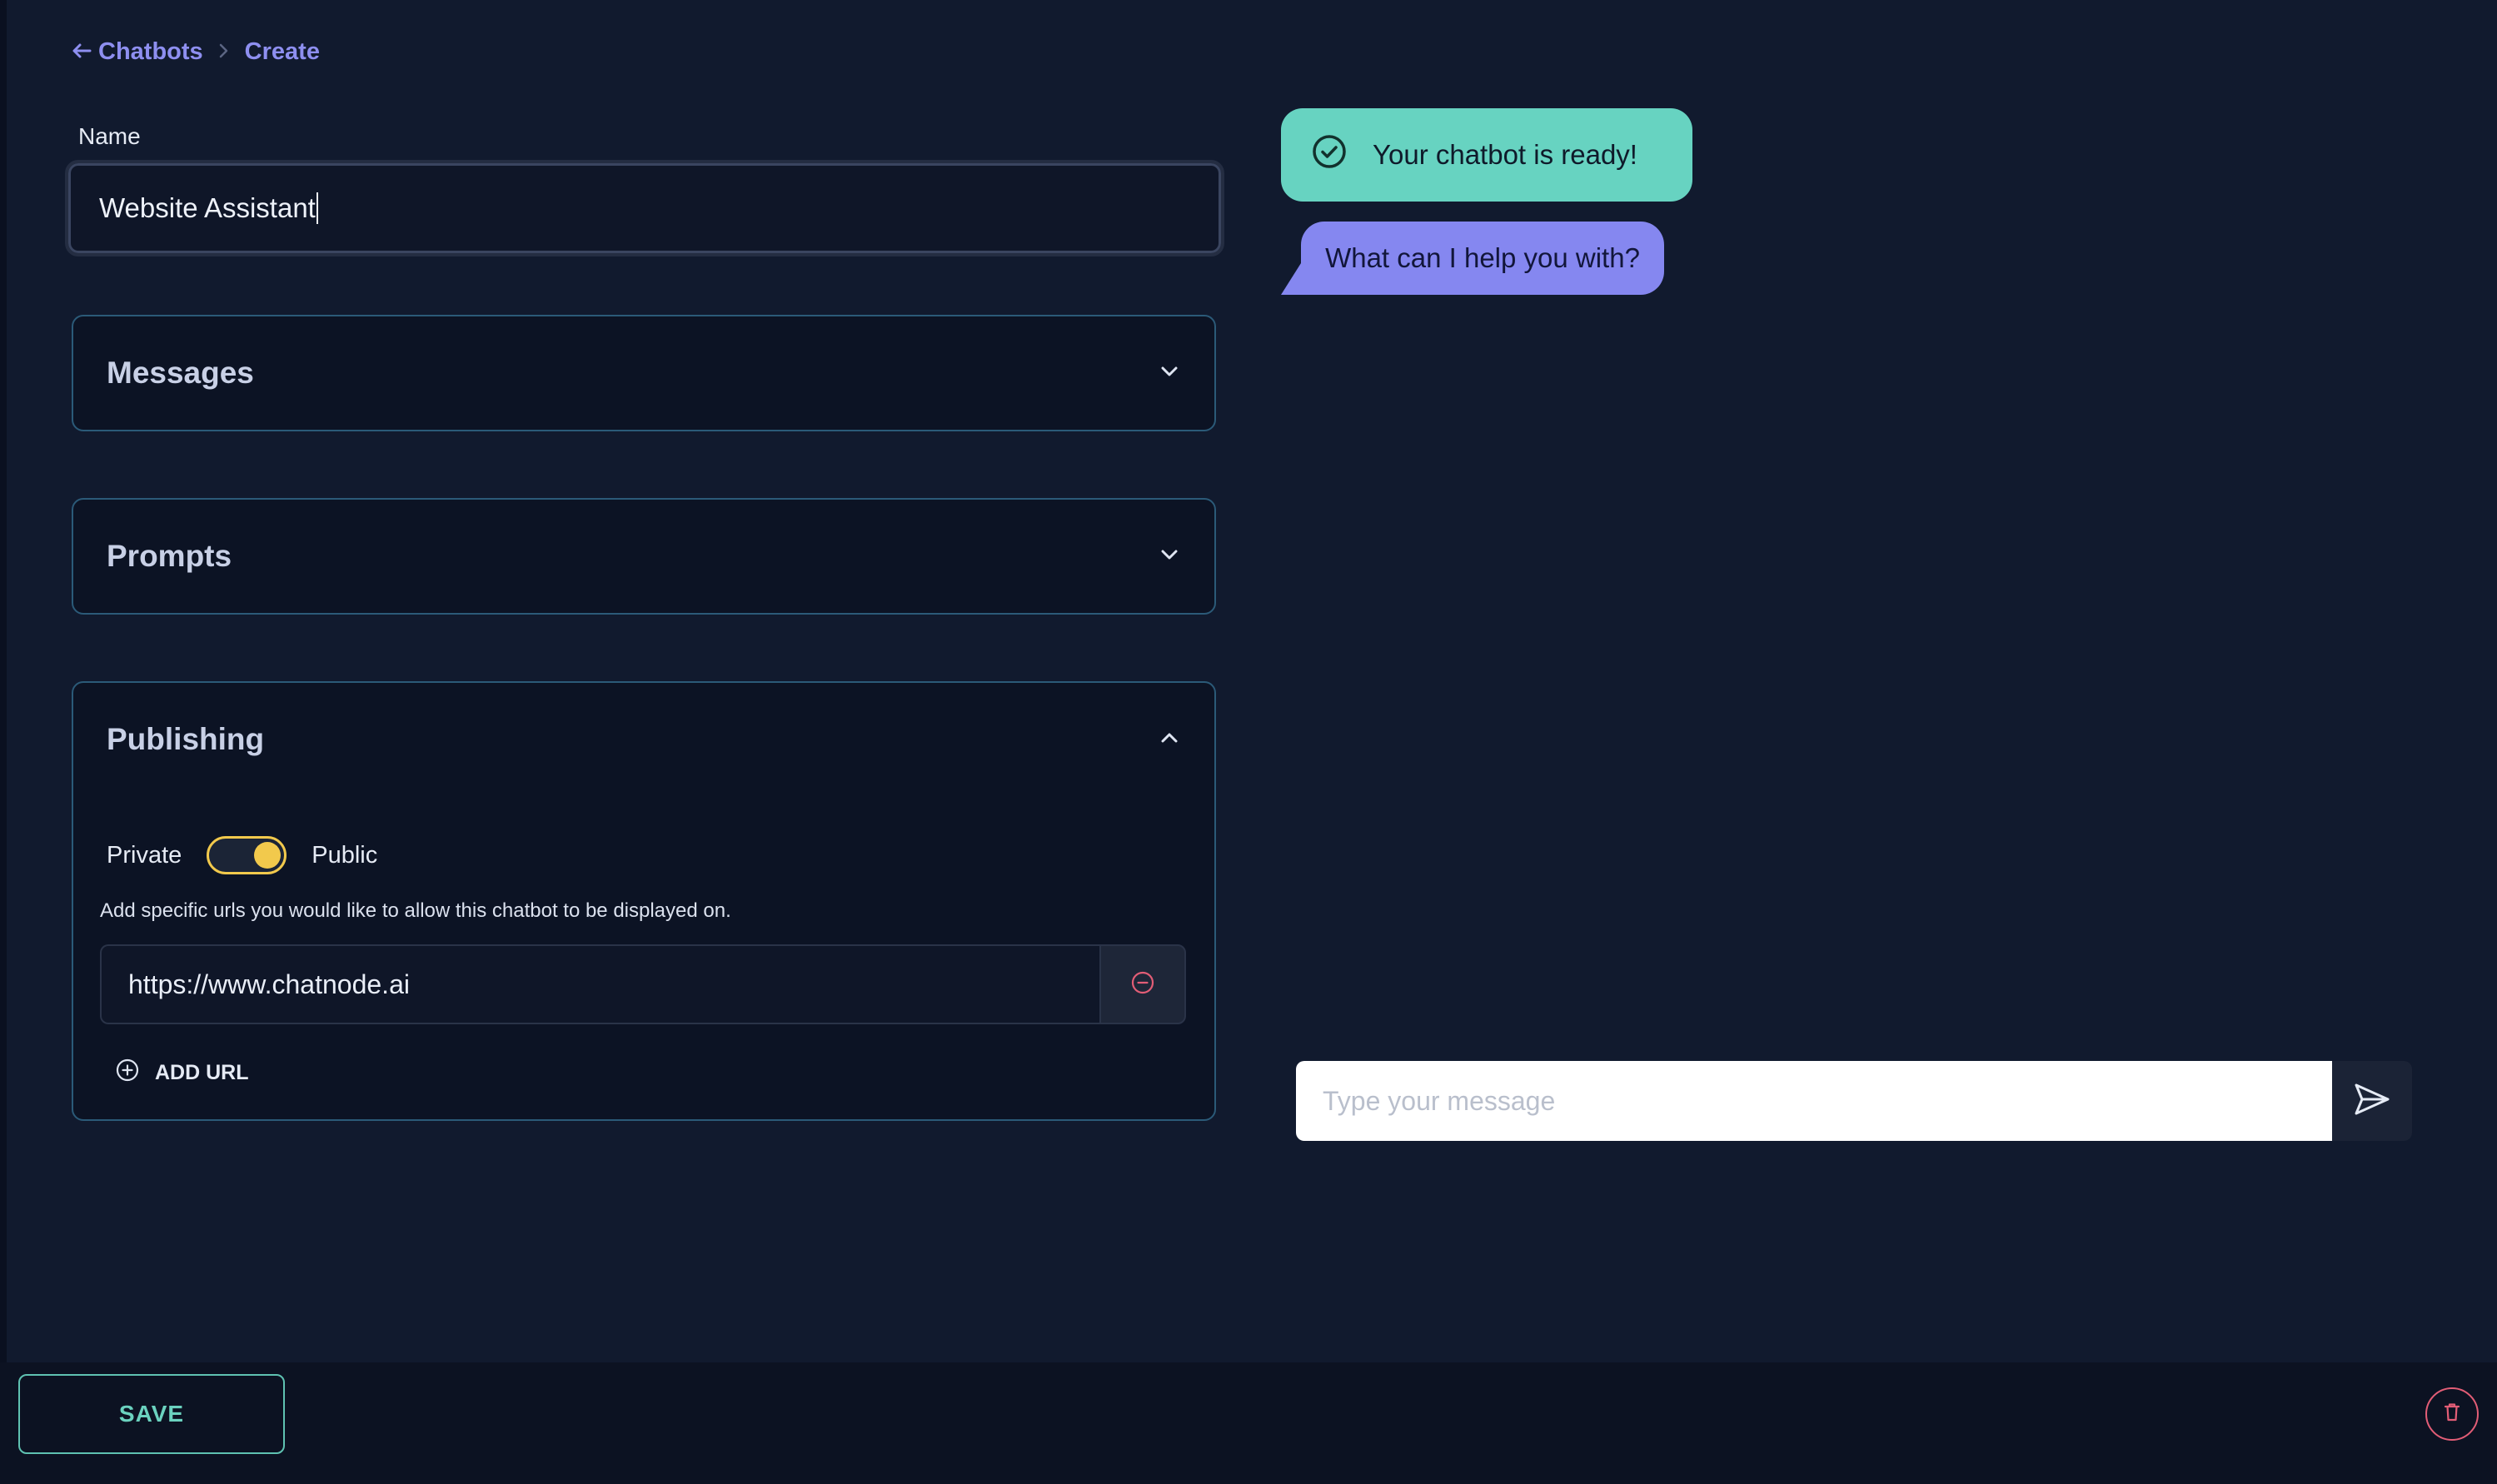 The image size is (2497, 1484). Describe the element at coordinates (151, 1414) in the screenshot. I see `save-button: SAVE` at that location.